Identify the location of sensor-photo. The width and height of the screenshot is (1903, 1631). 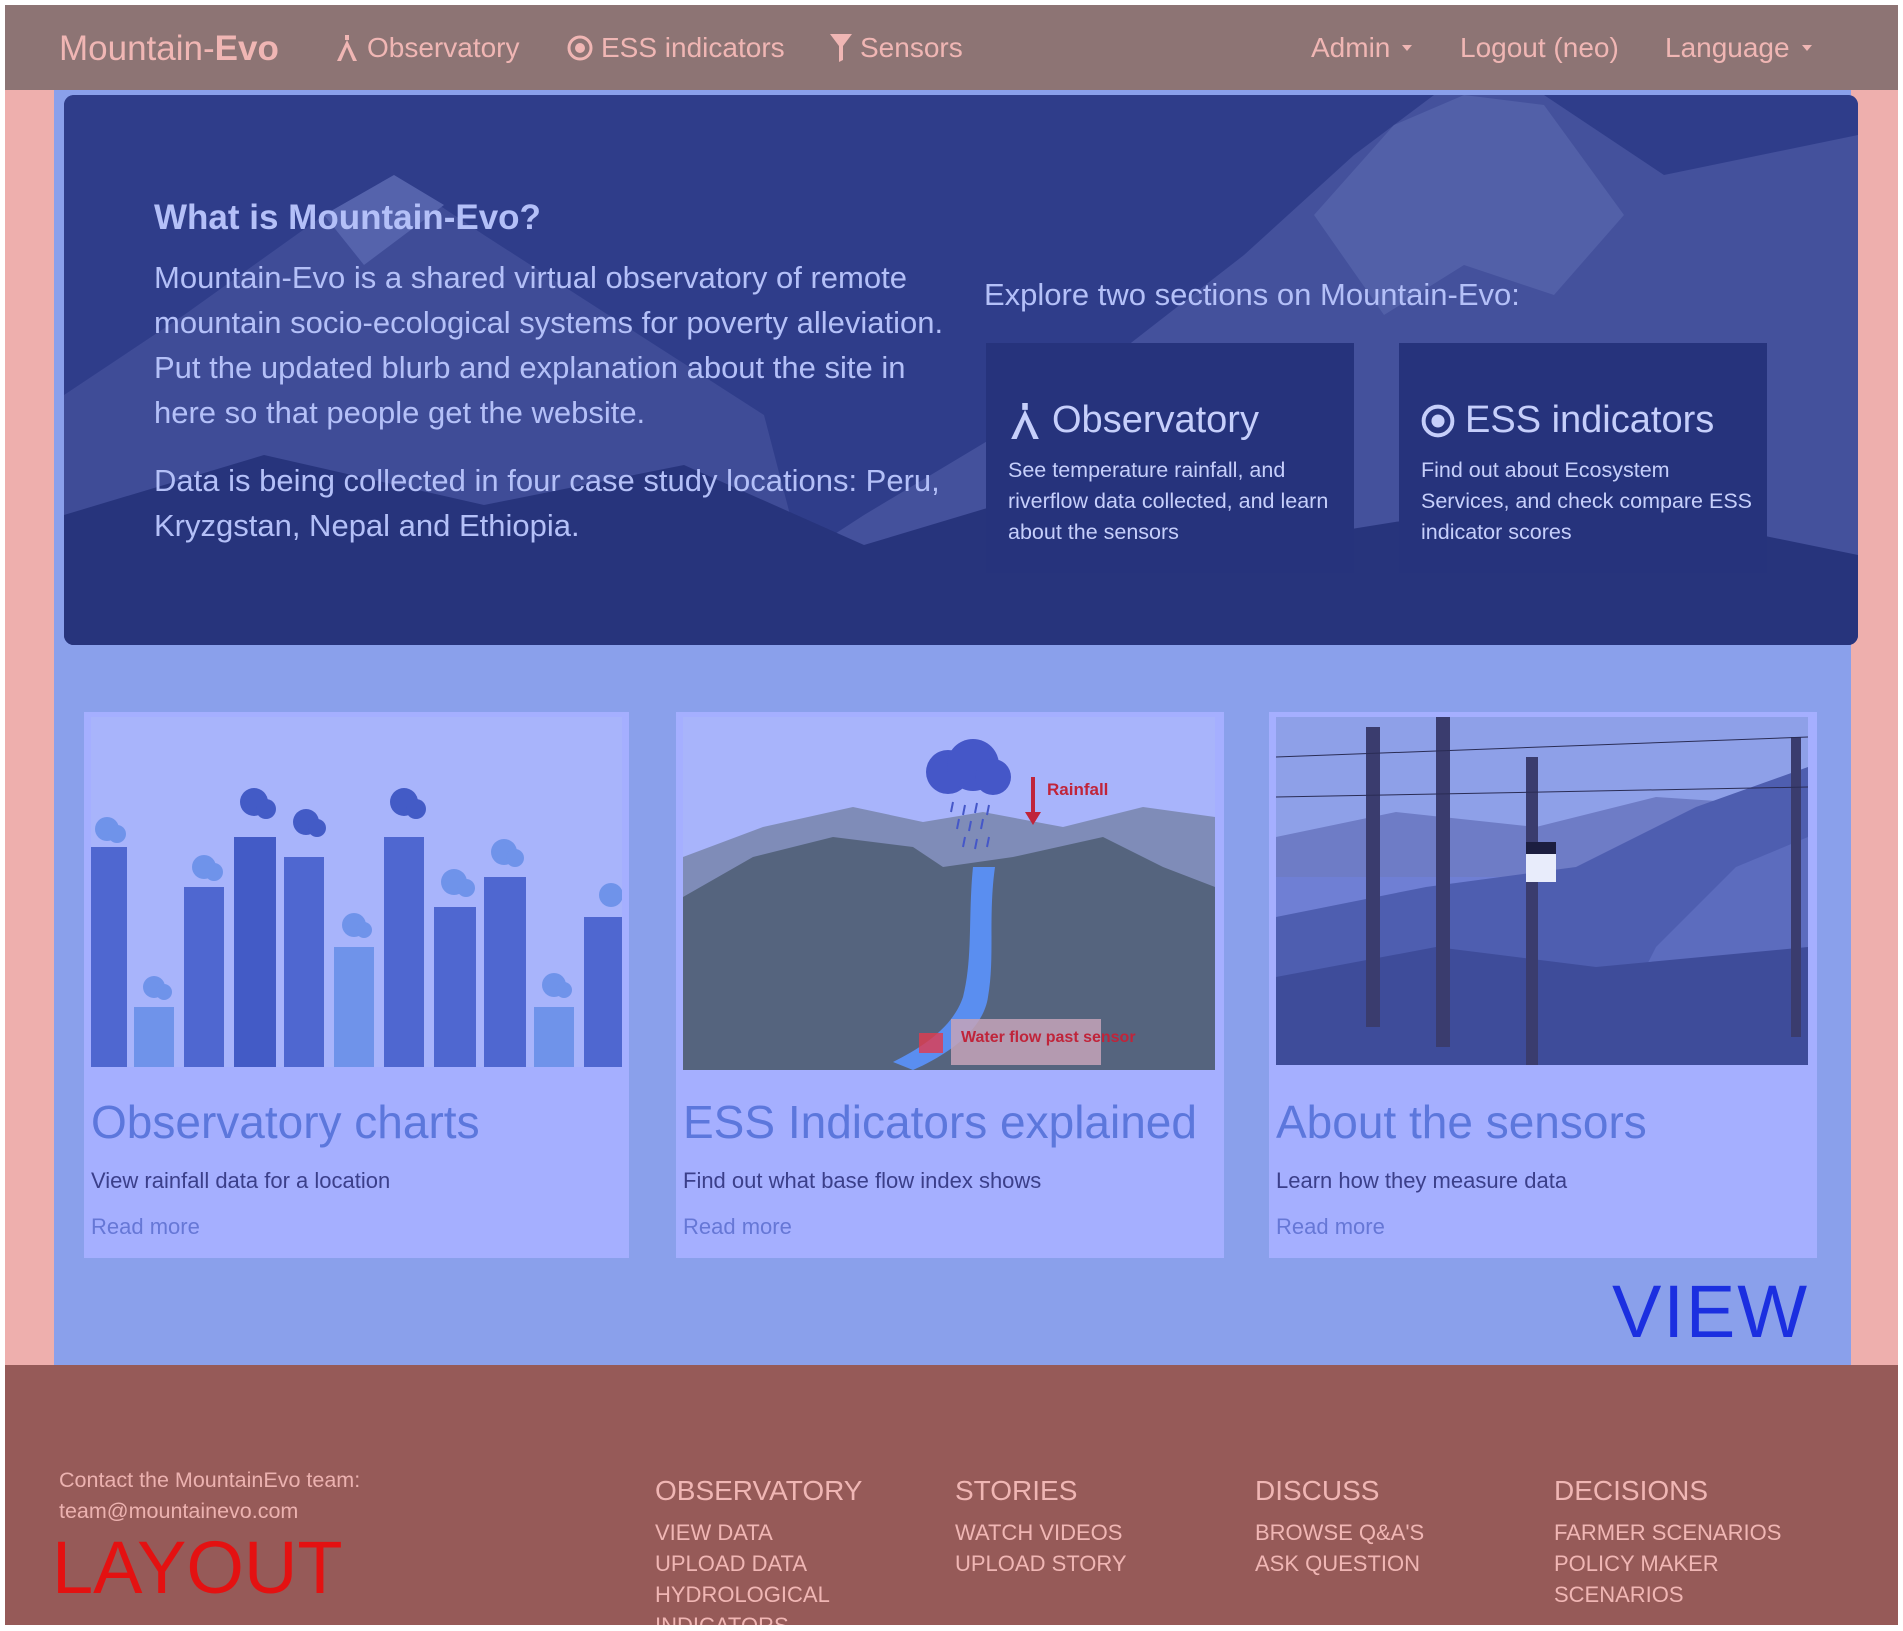
(1542, 891).